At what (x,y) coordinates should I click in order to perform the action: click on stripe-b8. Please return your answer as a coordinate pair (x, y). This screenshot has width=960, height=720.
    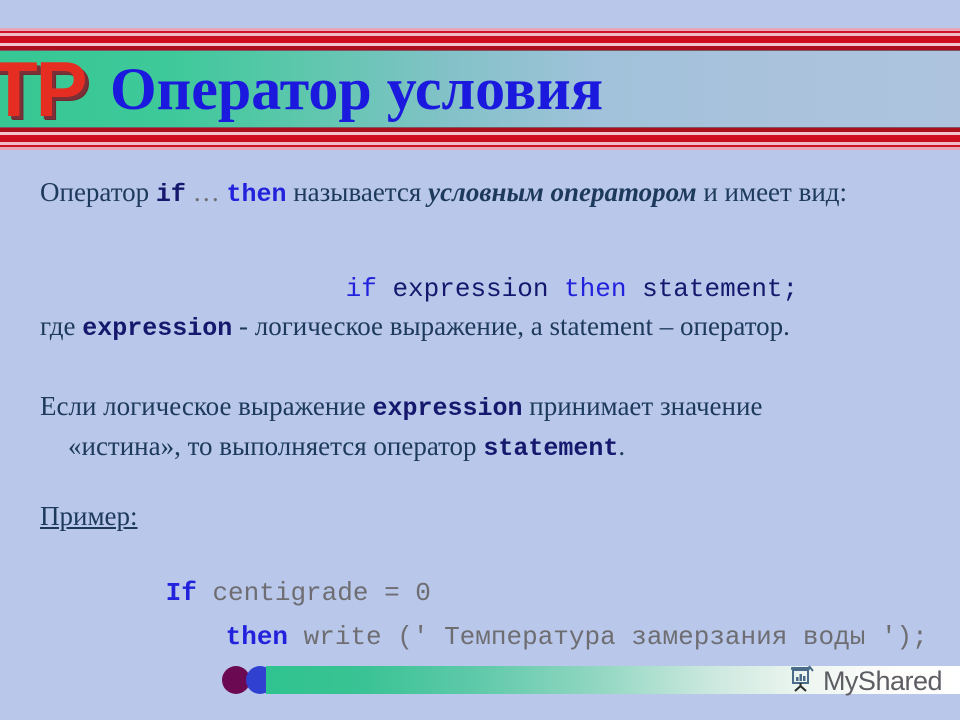
    Looking at the image, I should click on (480, 148).